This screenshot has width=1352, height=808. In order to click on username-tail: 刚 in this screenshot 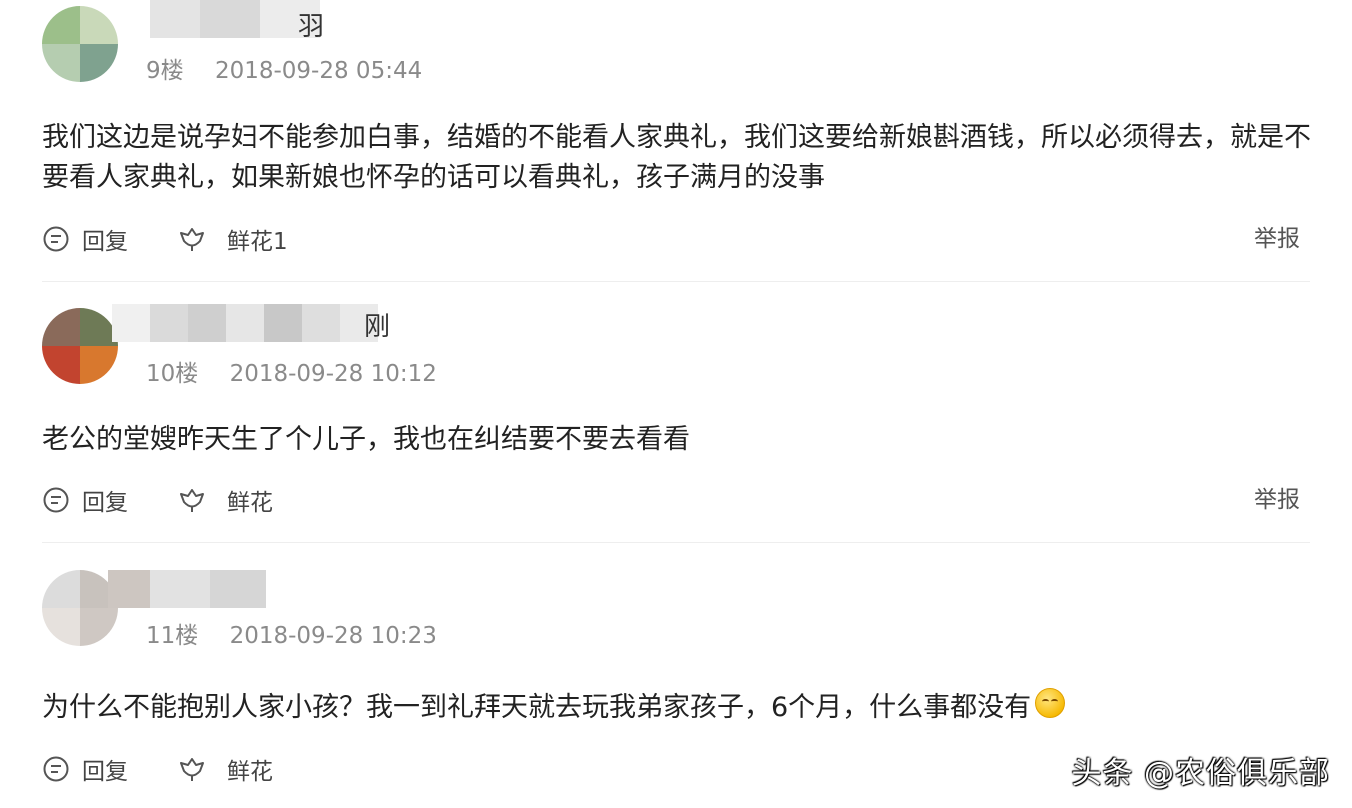, I will do `click(377, 327)`.